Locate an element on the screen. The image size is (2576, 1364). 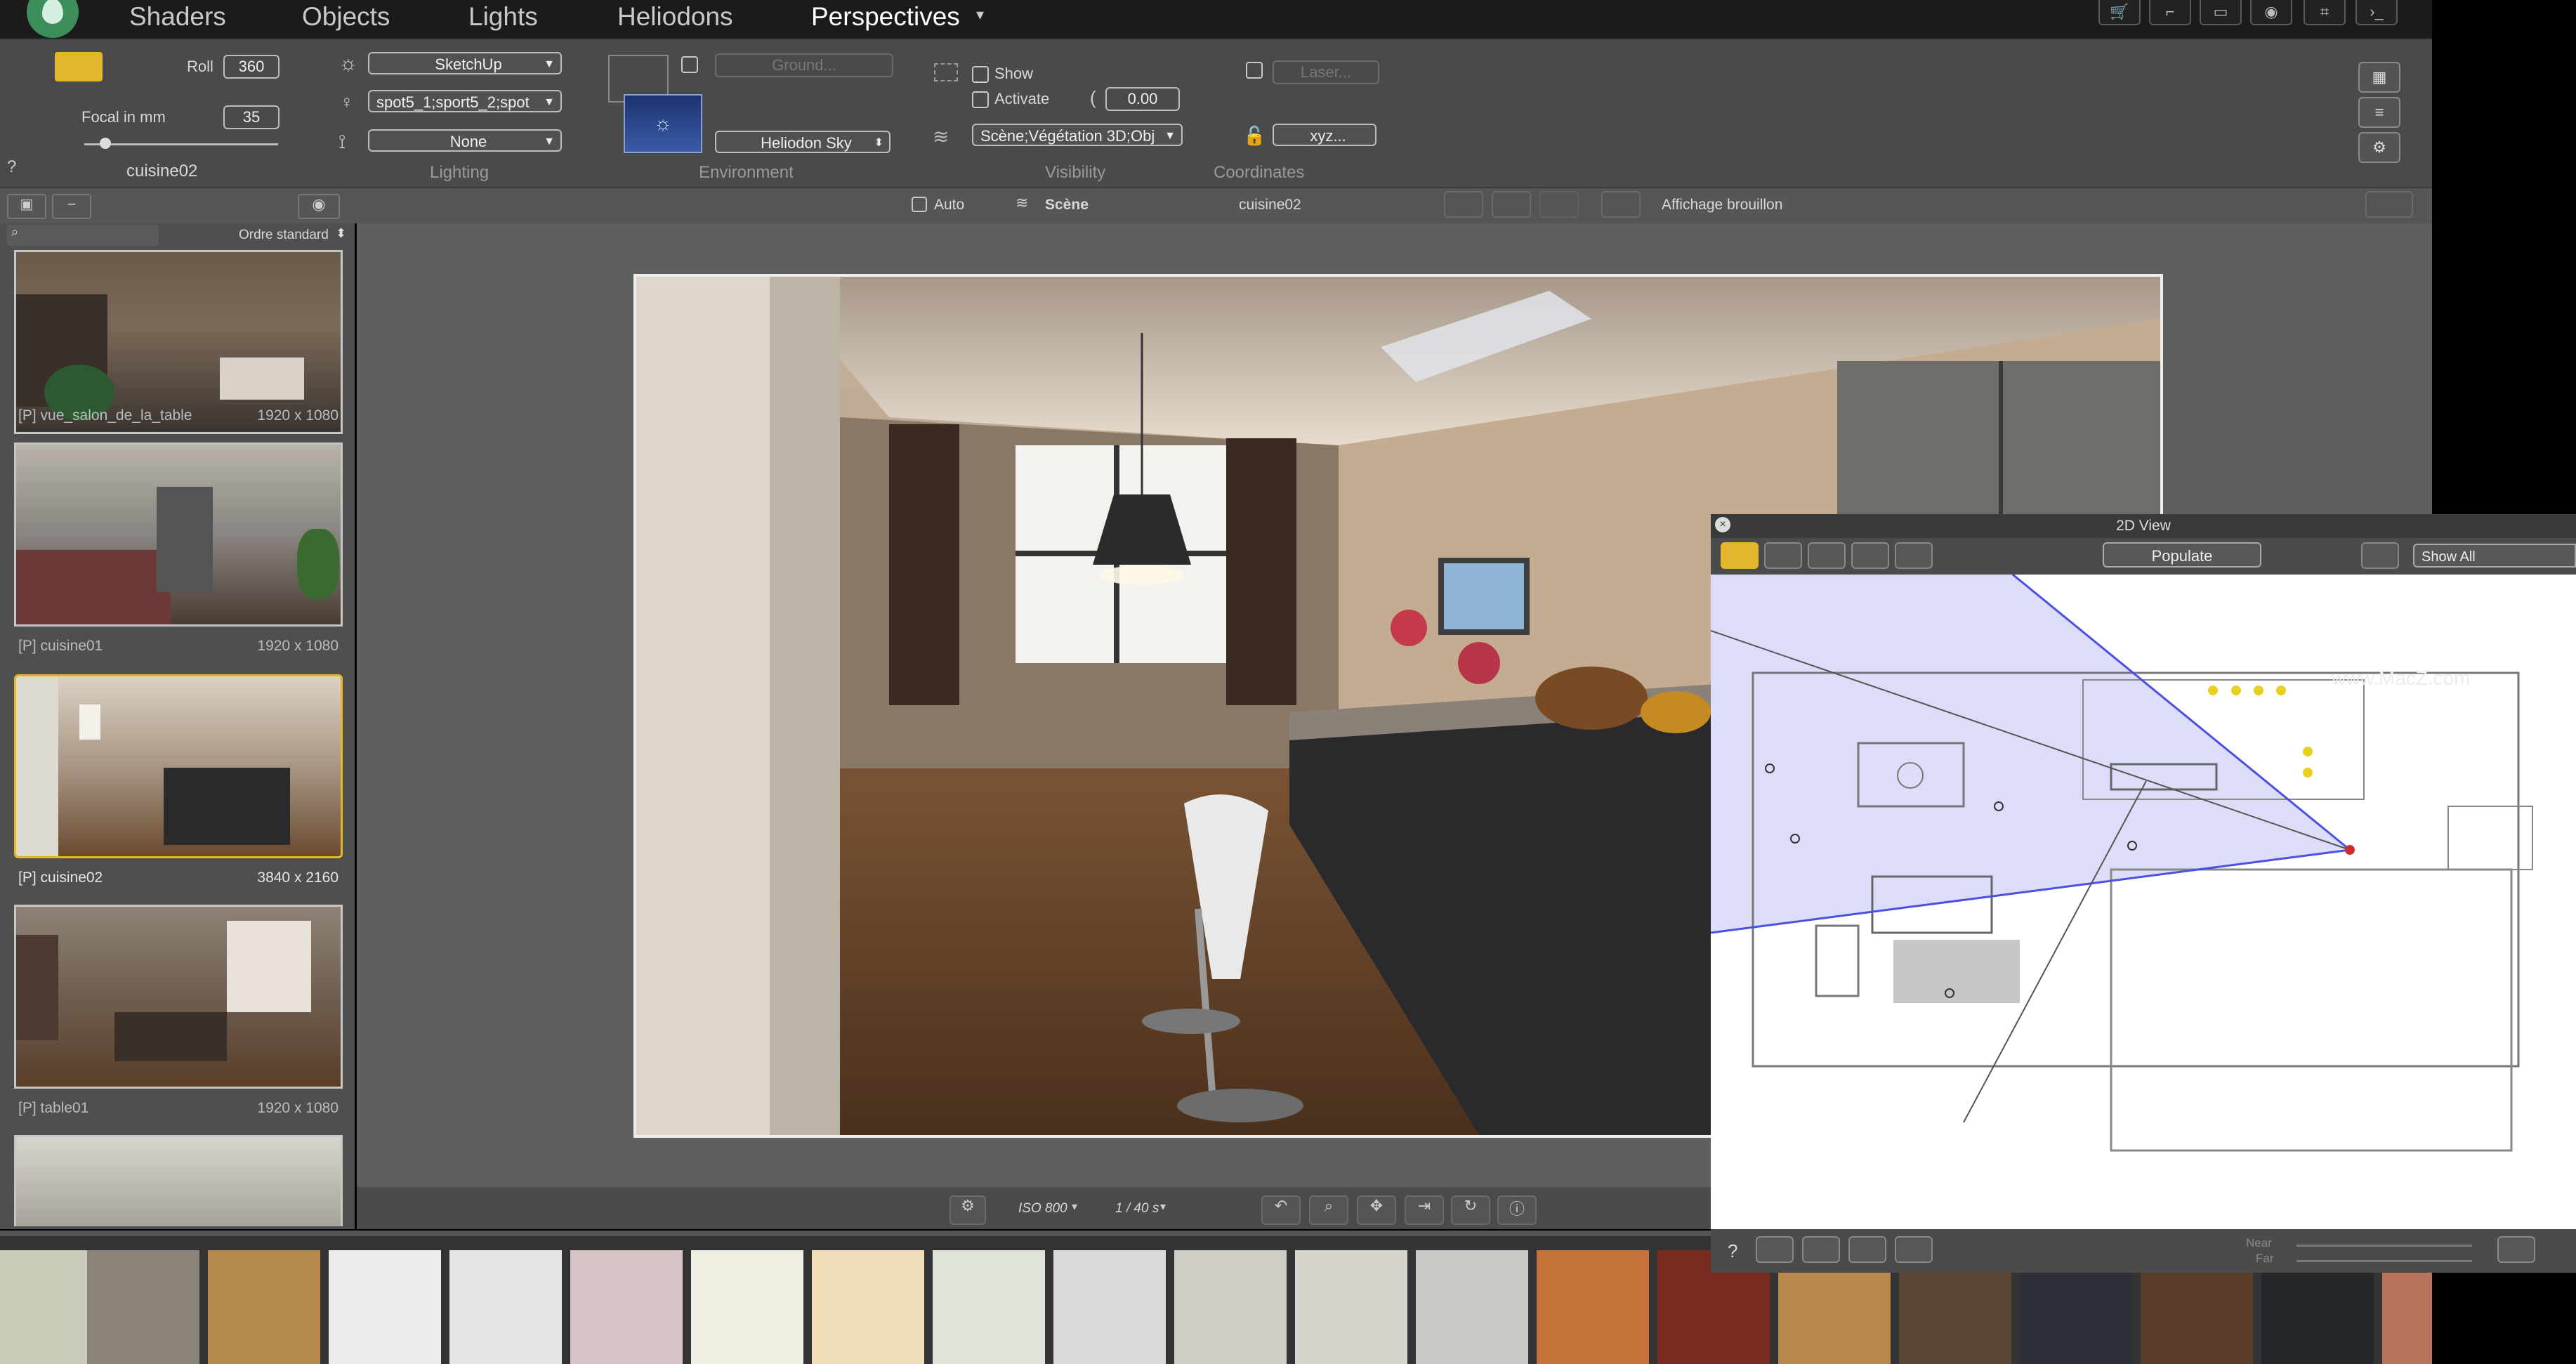
shutter-select: 1 / 40 s is located at coordinates (1137, 1209).